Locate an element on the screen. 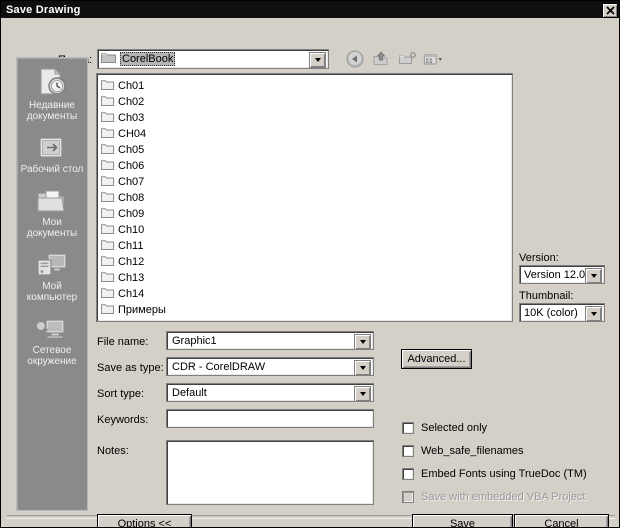  thumbnail-combobox: 10K (color) is located at coordinates (562, 312).